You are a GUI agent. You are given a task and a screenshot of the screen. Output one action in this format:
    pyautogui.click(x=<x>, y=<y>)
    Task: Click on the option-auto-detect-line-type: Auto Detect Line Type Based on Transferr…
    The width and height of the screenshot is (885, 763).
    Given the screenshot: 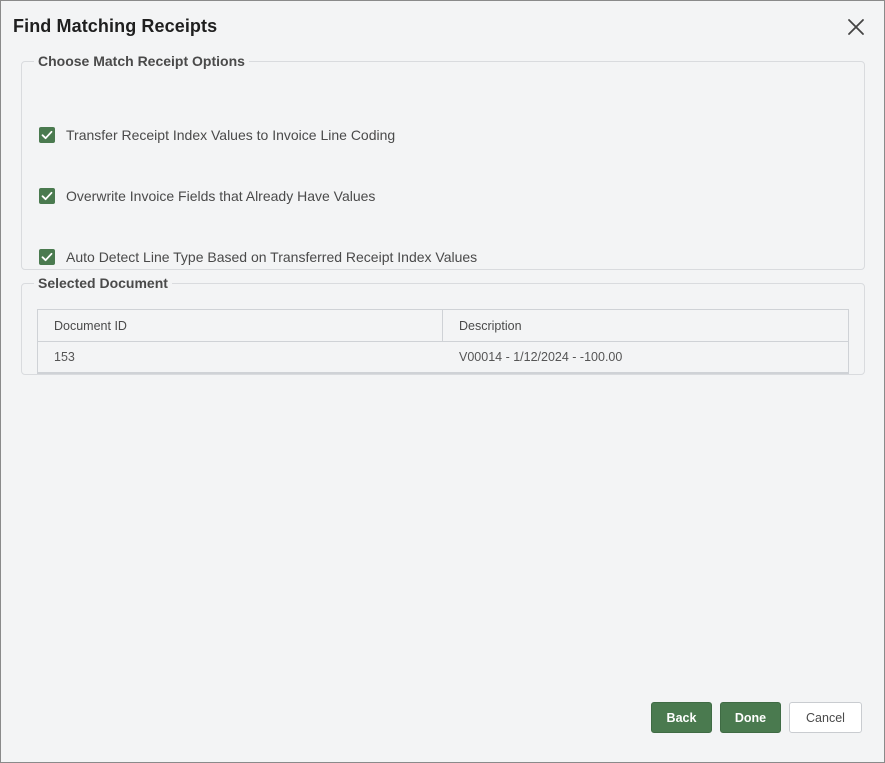 What is the action you would take?
    pyautogui.click(x=258, y=257)
    